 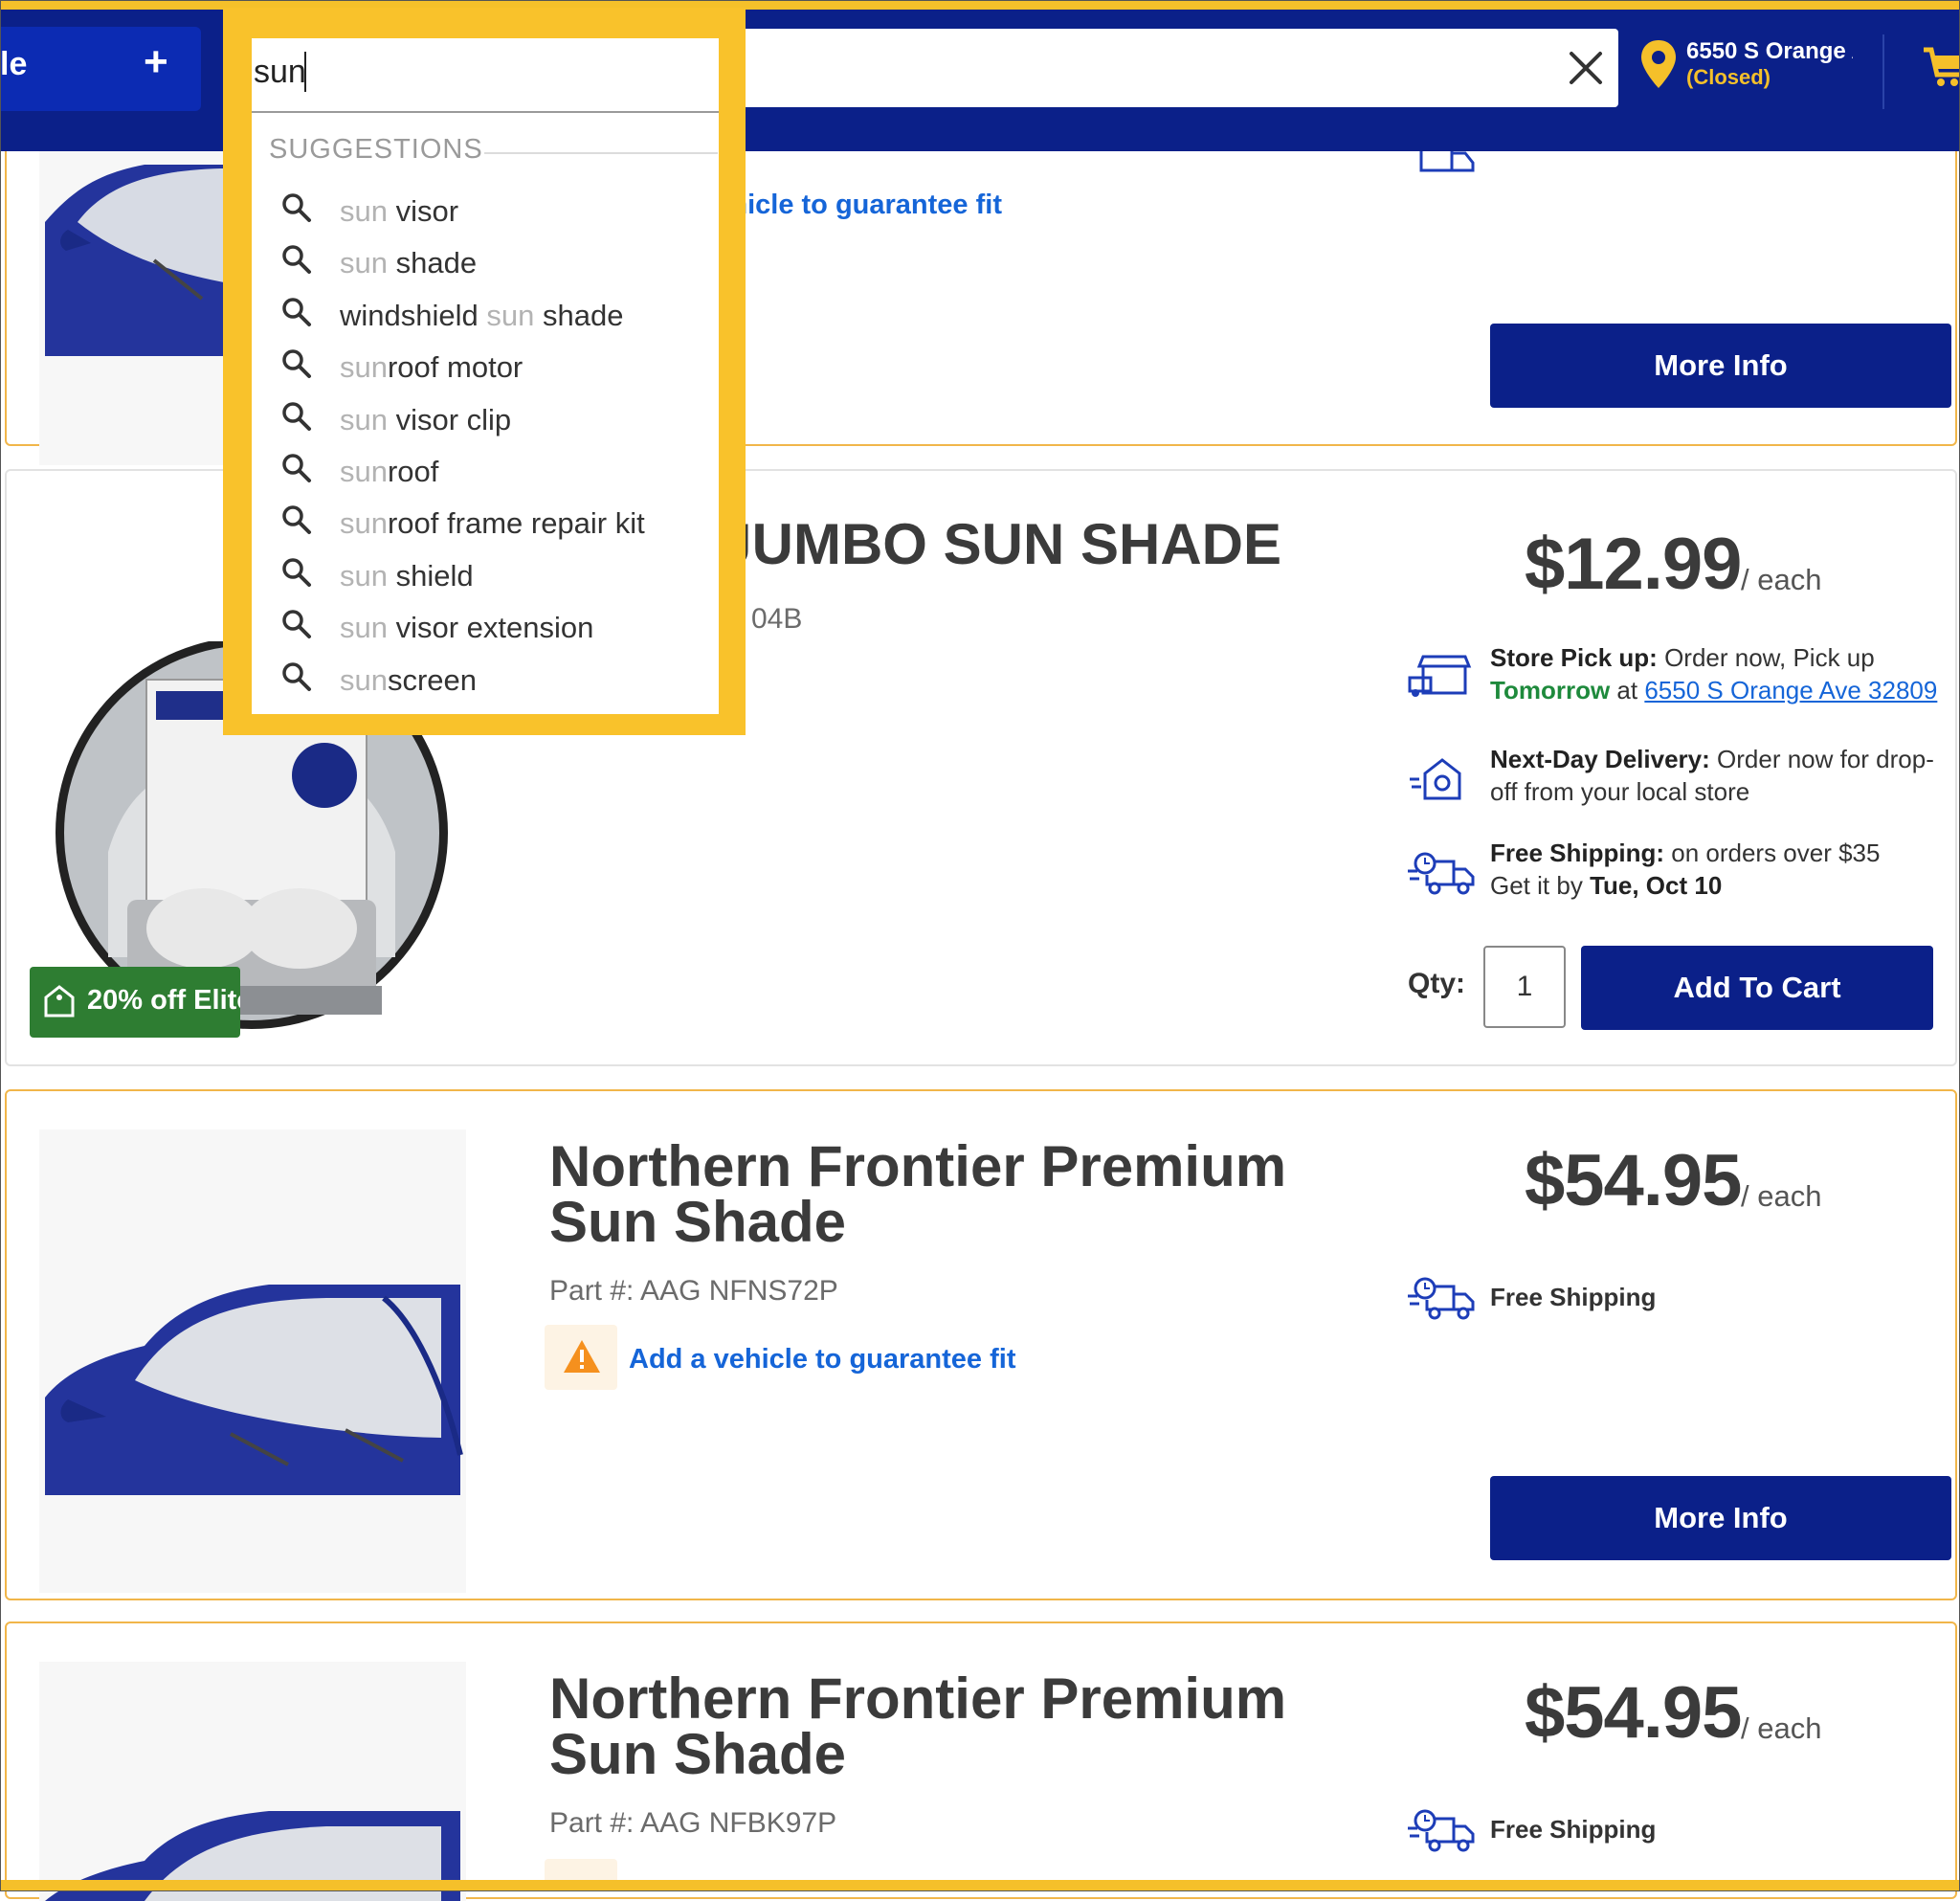 I want to click on suggestion-item: sun visor, so click(x=491, y=213).